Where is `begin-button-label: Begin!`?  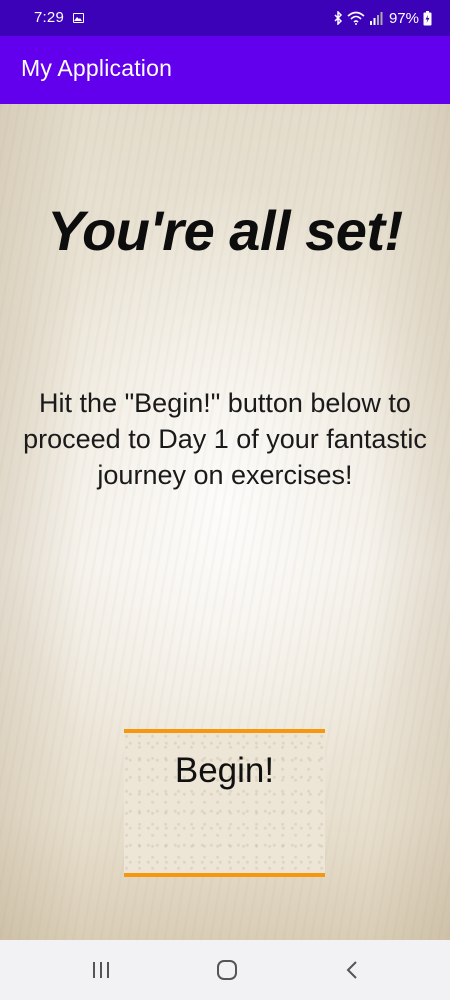 begin-button-label: Begin! is located at coordinates (224, 770).